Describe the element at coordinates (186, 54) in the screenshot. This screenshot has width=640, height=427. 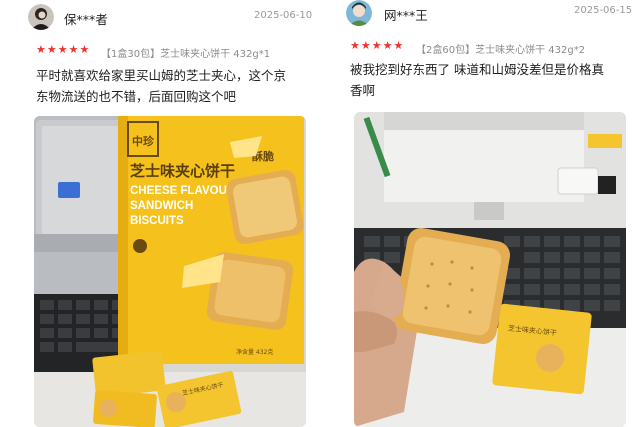
I see `product-spec: 【1盒30包】芝士味夹心饼干 432g*1` at that location.